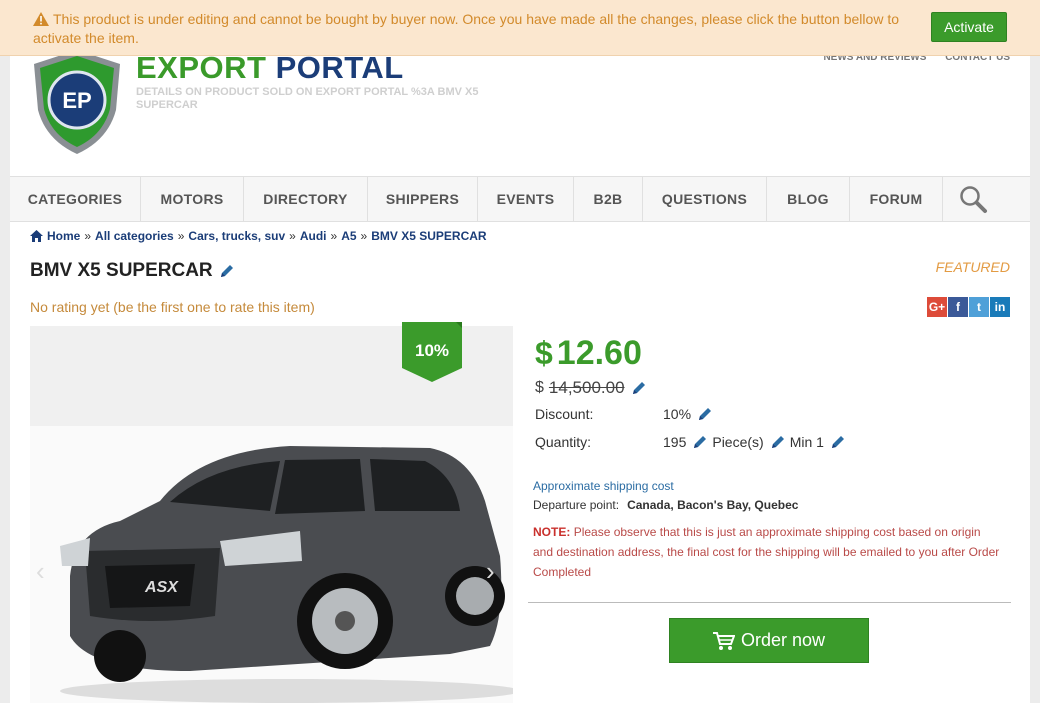  I want to click on nav-directory: DIRECTORY, so click(306, 199).